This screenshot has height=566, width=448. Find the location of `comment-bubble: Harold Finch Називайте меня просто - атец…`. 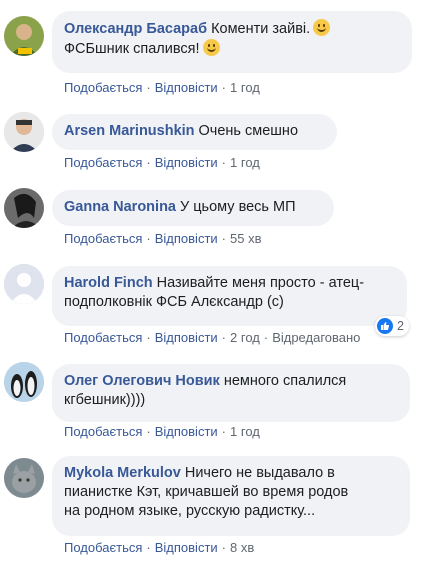

comment-bubble: Harold Finch Називайте меня просто - атец… is located at coordinates (229, 296).